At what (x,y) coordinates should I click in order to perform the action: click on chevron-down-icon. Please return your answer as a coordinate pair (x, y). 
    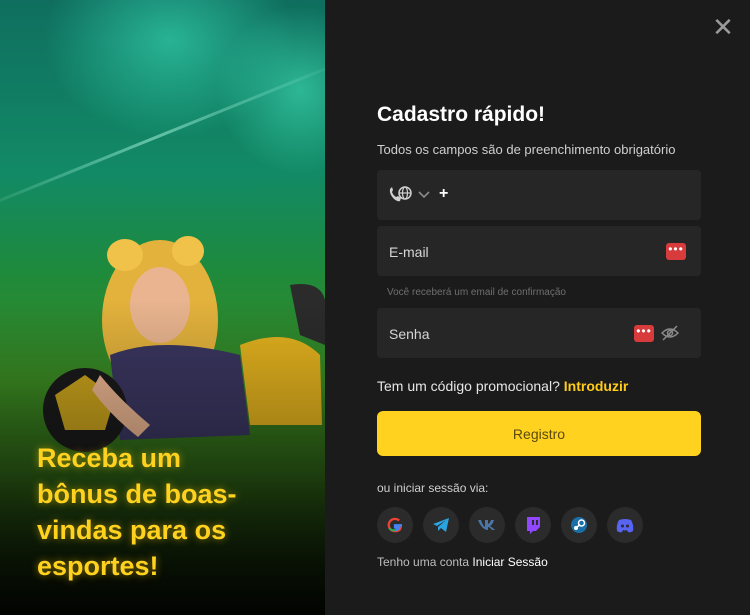
    Looking at the image, I should click on (424, 195).